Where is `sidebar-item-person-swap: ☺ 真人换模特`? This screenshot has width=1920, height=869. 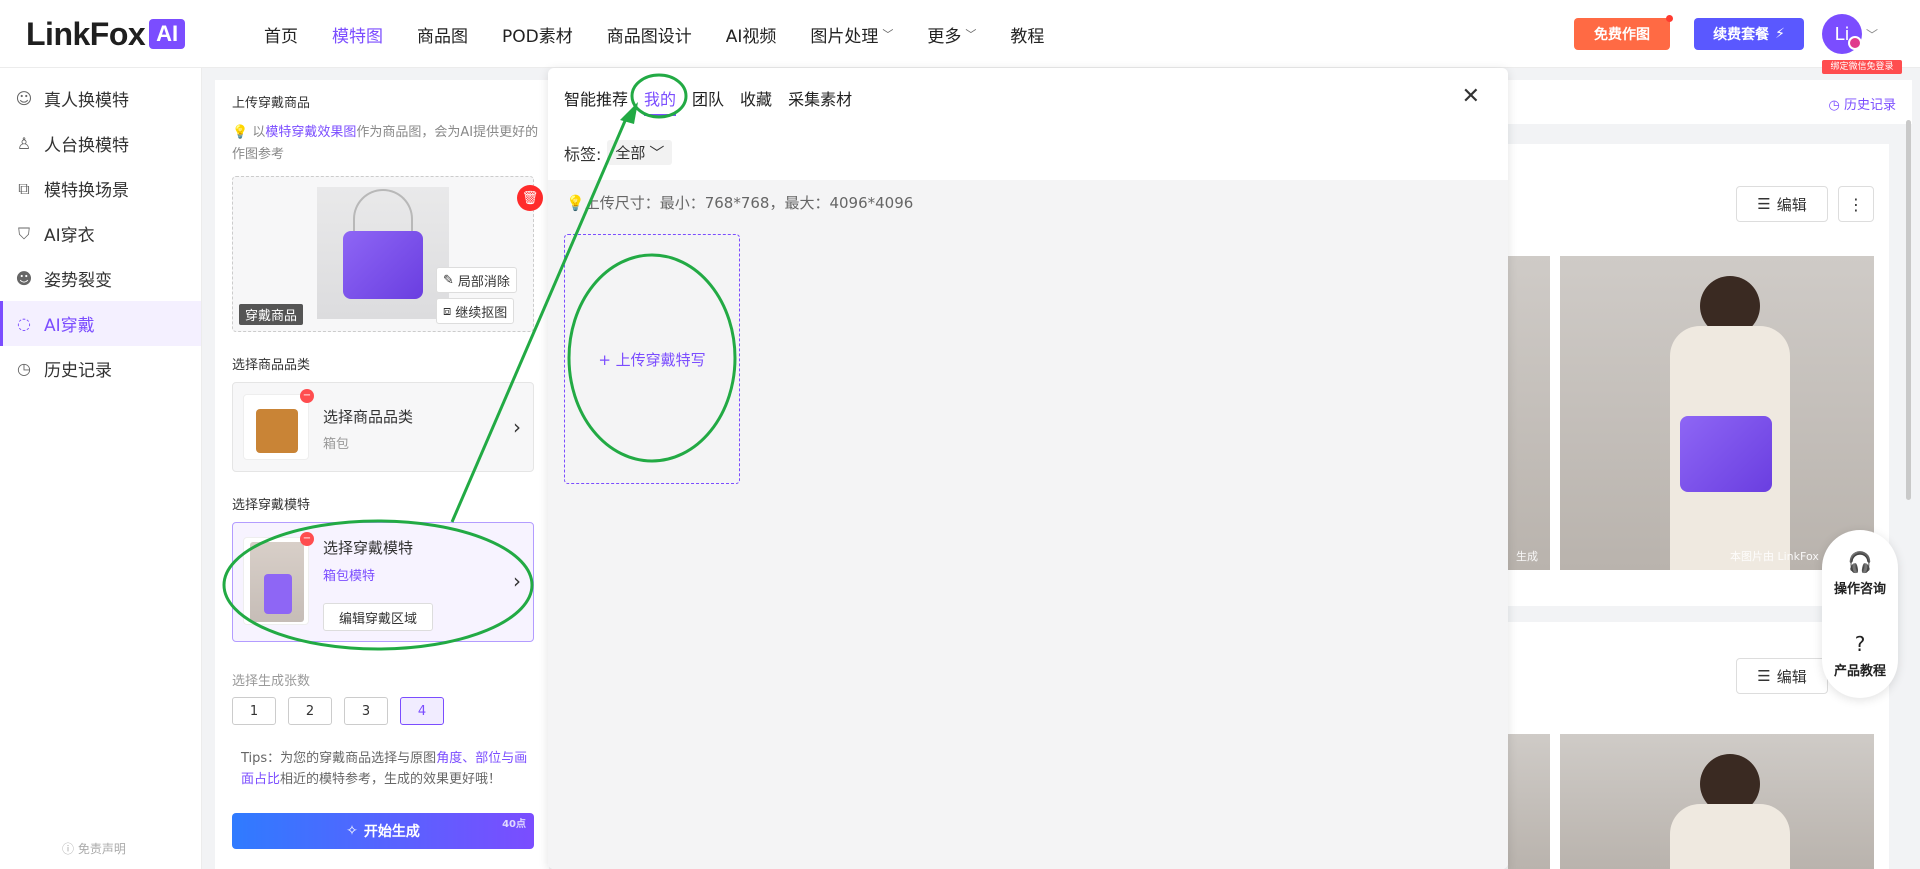
sidebar-item-person-swap: ☺ 真人换模特 is located at coordinates (100, 98).